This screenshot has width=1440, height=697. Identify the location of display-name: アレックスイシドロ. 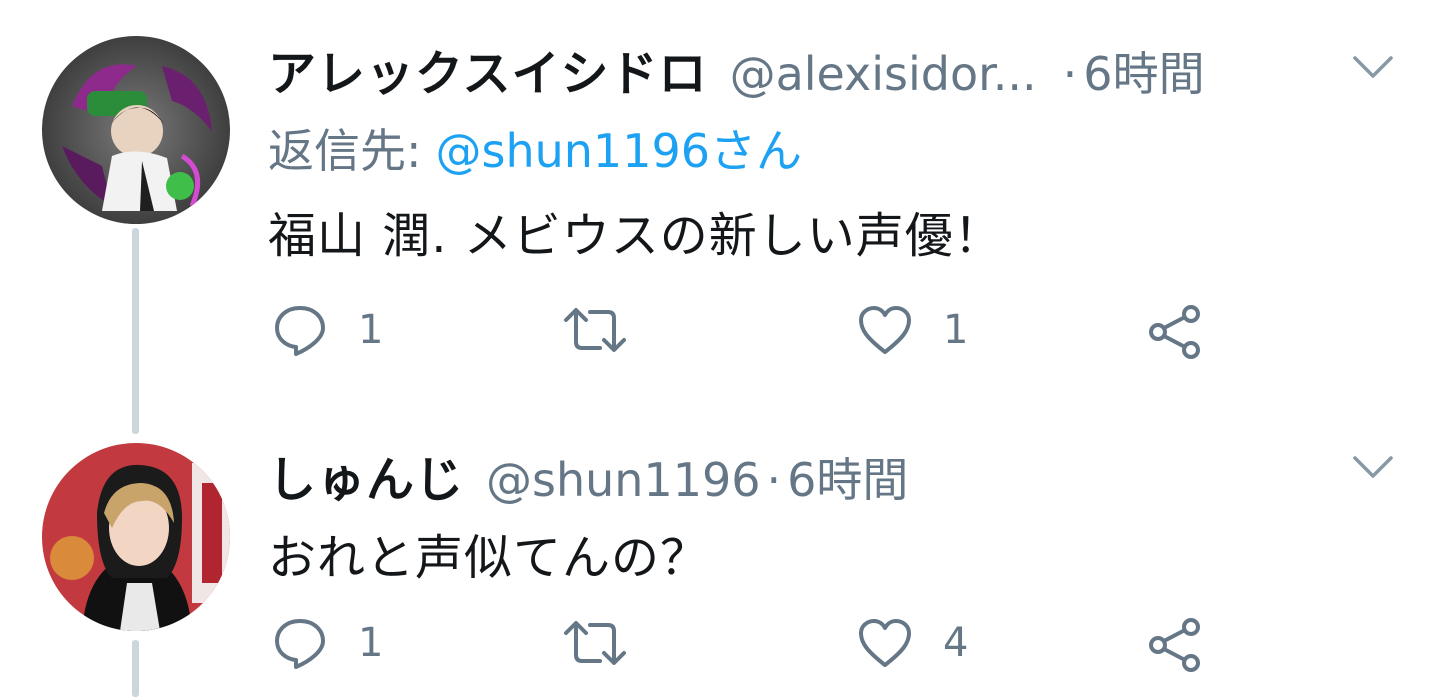
(488, 69).